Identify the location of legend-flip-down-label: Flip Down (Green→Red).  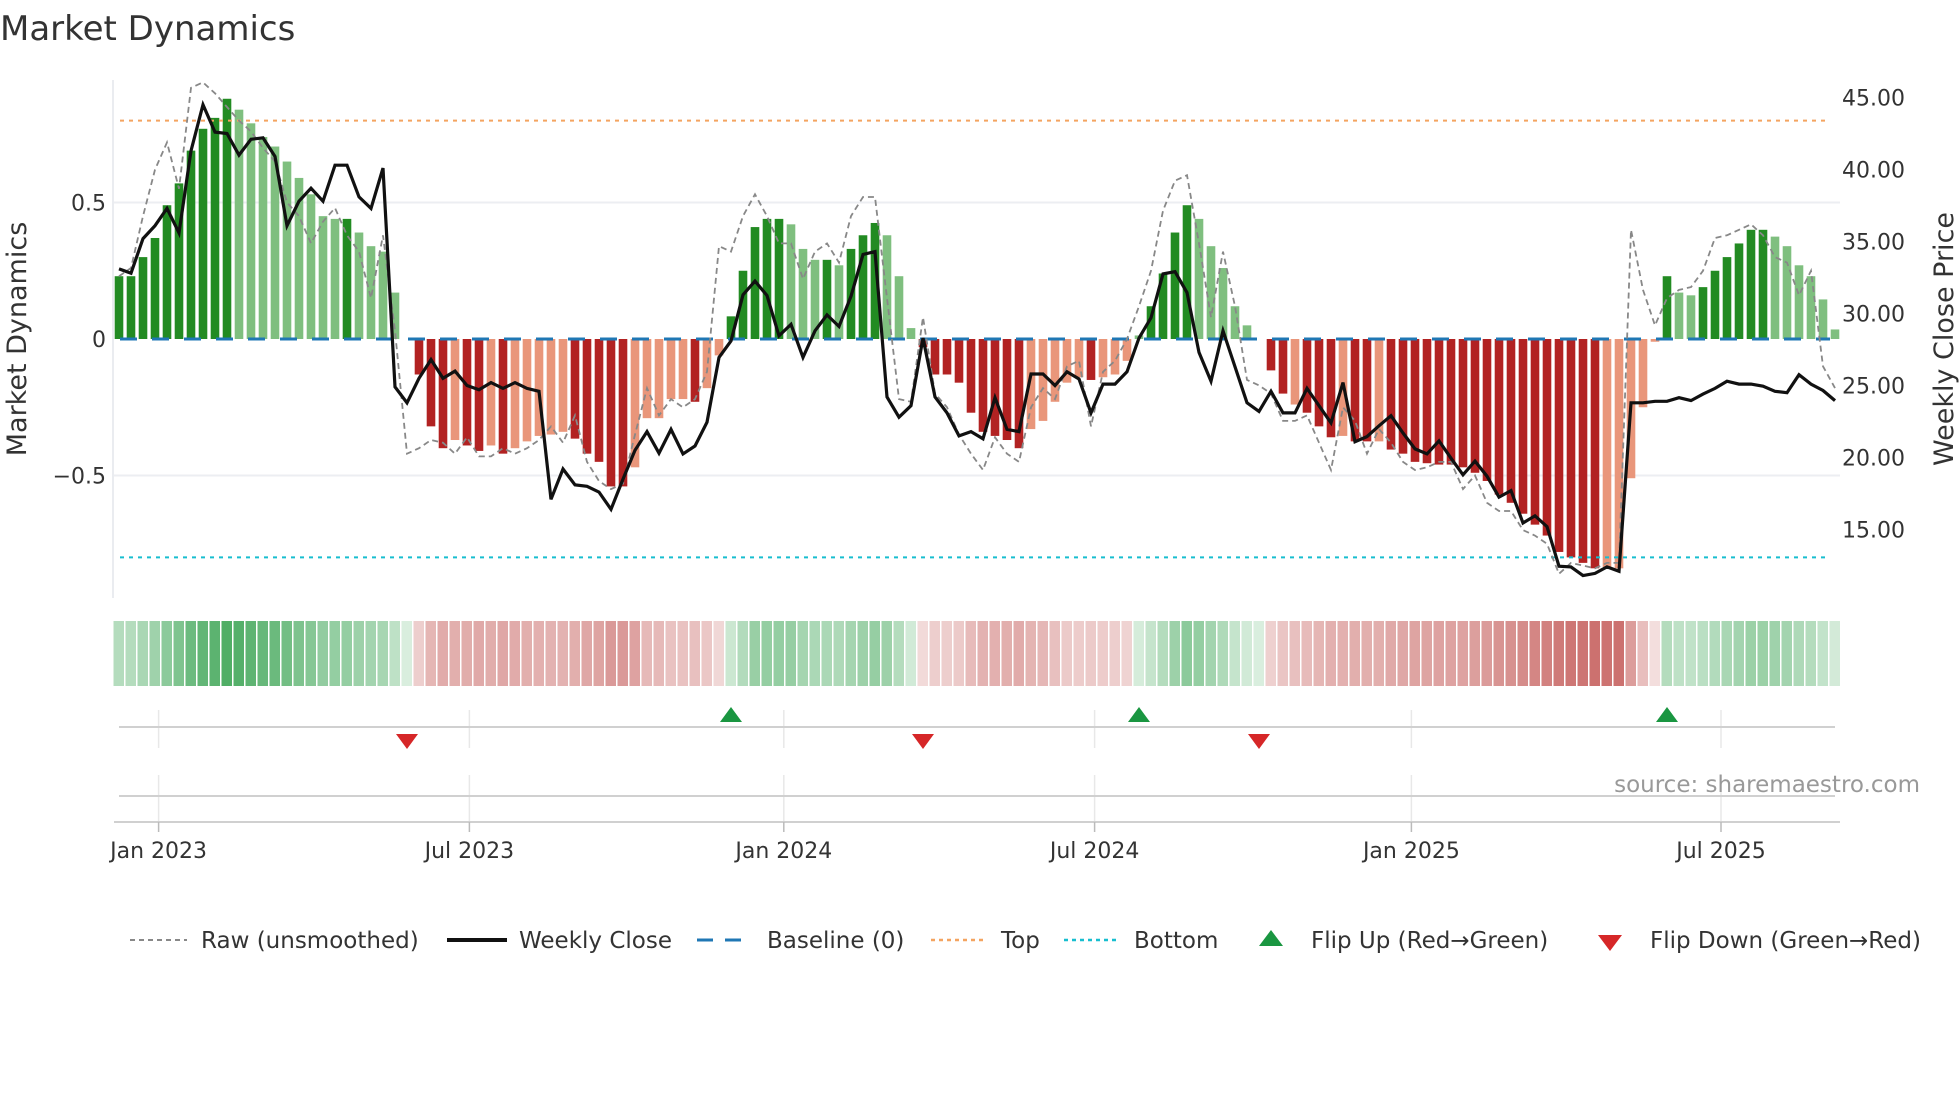
(1785, 941).